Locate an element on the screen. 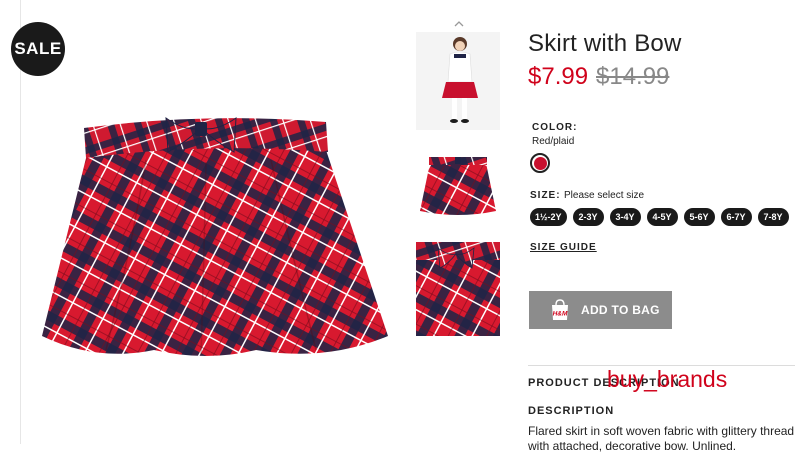  color-swatch-red-plaid is located at coordinates (540, 163).